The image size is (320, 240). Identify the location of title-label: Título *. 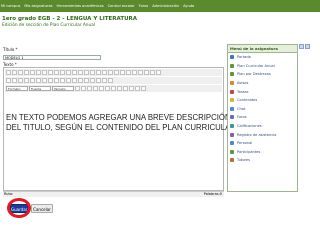
(10, 49).